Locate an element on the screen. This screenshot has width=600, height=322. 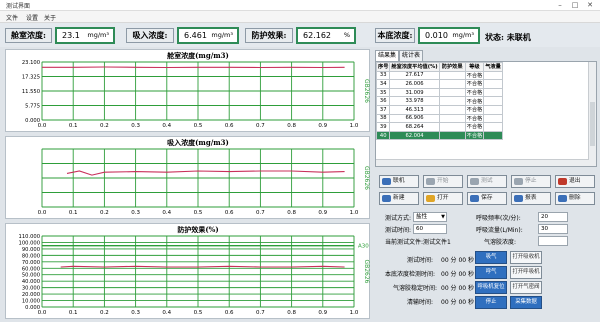
chart-title: 防护效果(%) is located at coordinates (197, 229).